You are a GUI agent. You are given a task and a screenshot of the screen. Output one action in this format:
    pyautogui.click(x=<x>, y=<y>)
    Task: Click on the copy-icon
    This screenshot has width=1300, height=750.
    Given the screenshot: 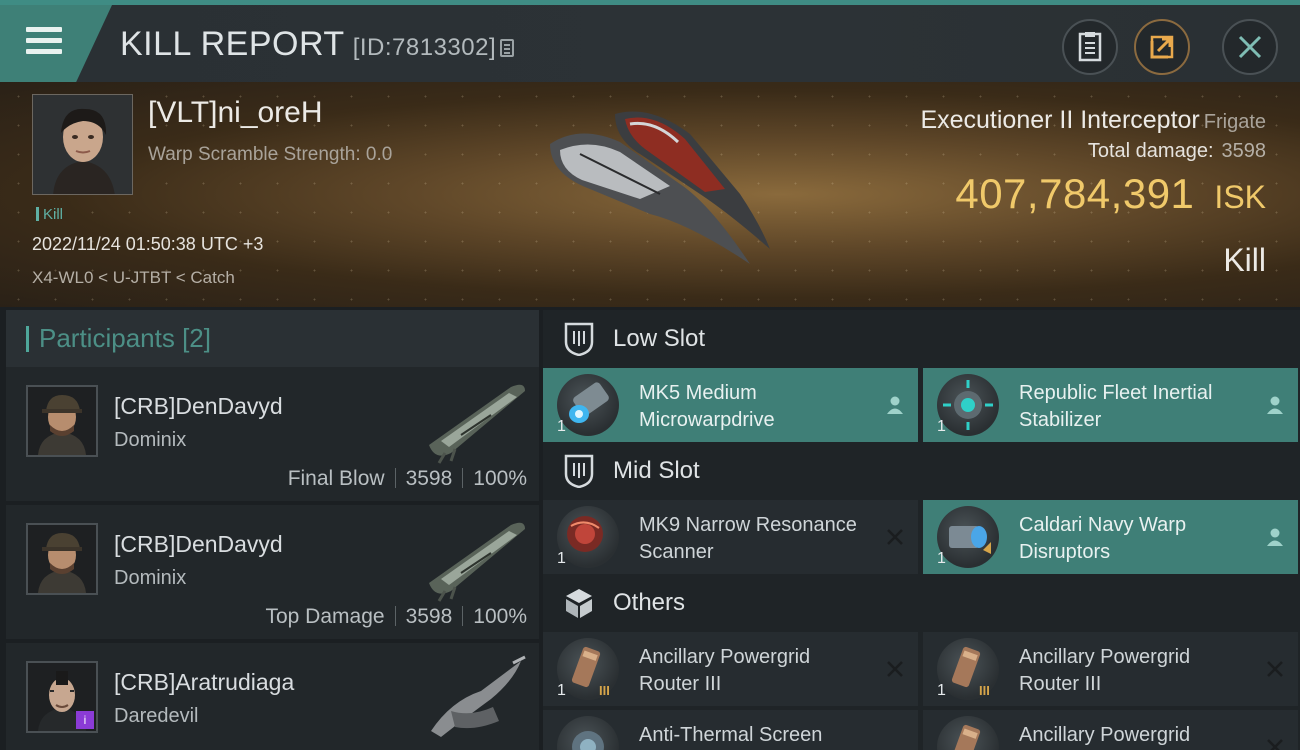 What is the action you would take?
    pyautogui.click(x=507, y=48)
    